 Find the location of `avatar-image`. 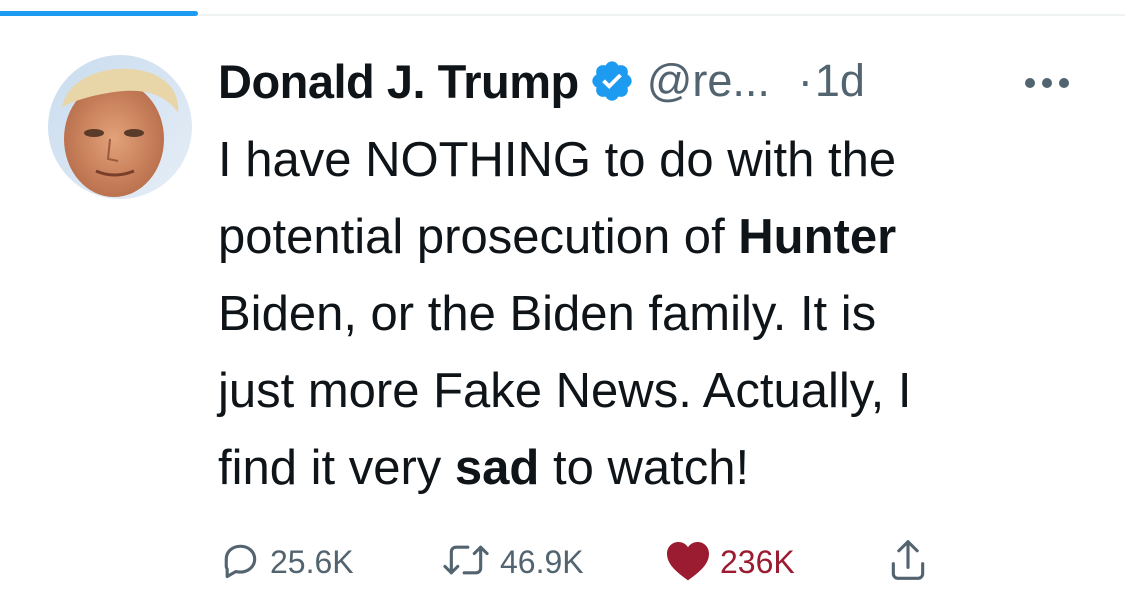

avatar-image is located at coordinates (120, 127).